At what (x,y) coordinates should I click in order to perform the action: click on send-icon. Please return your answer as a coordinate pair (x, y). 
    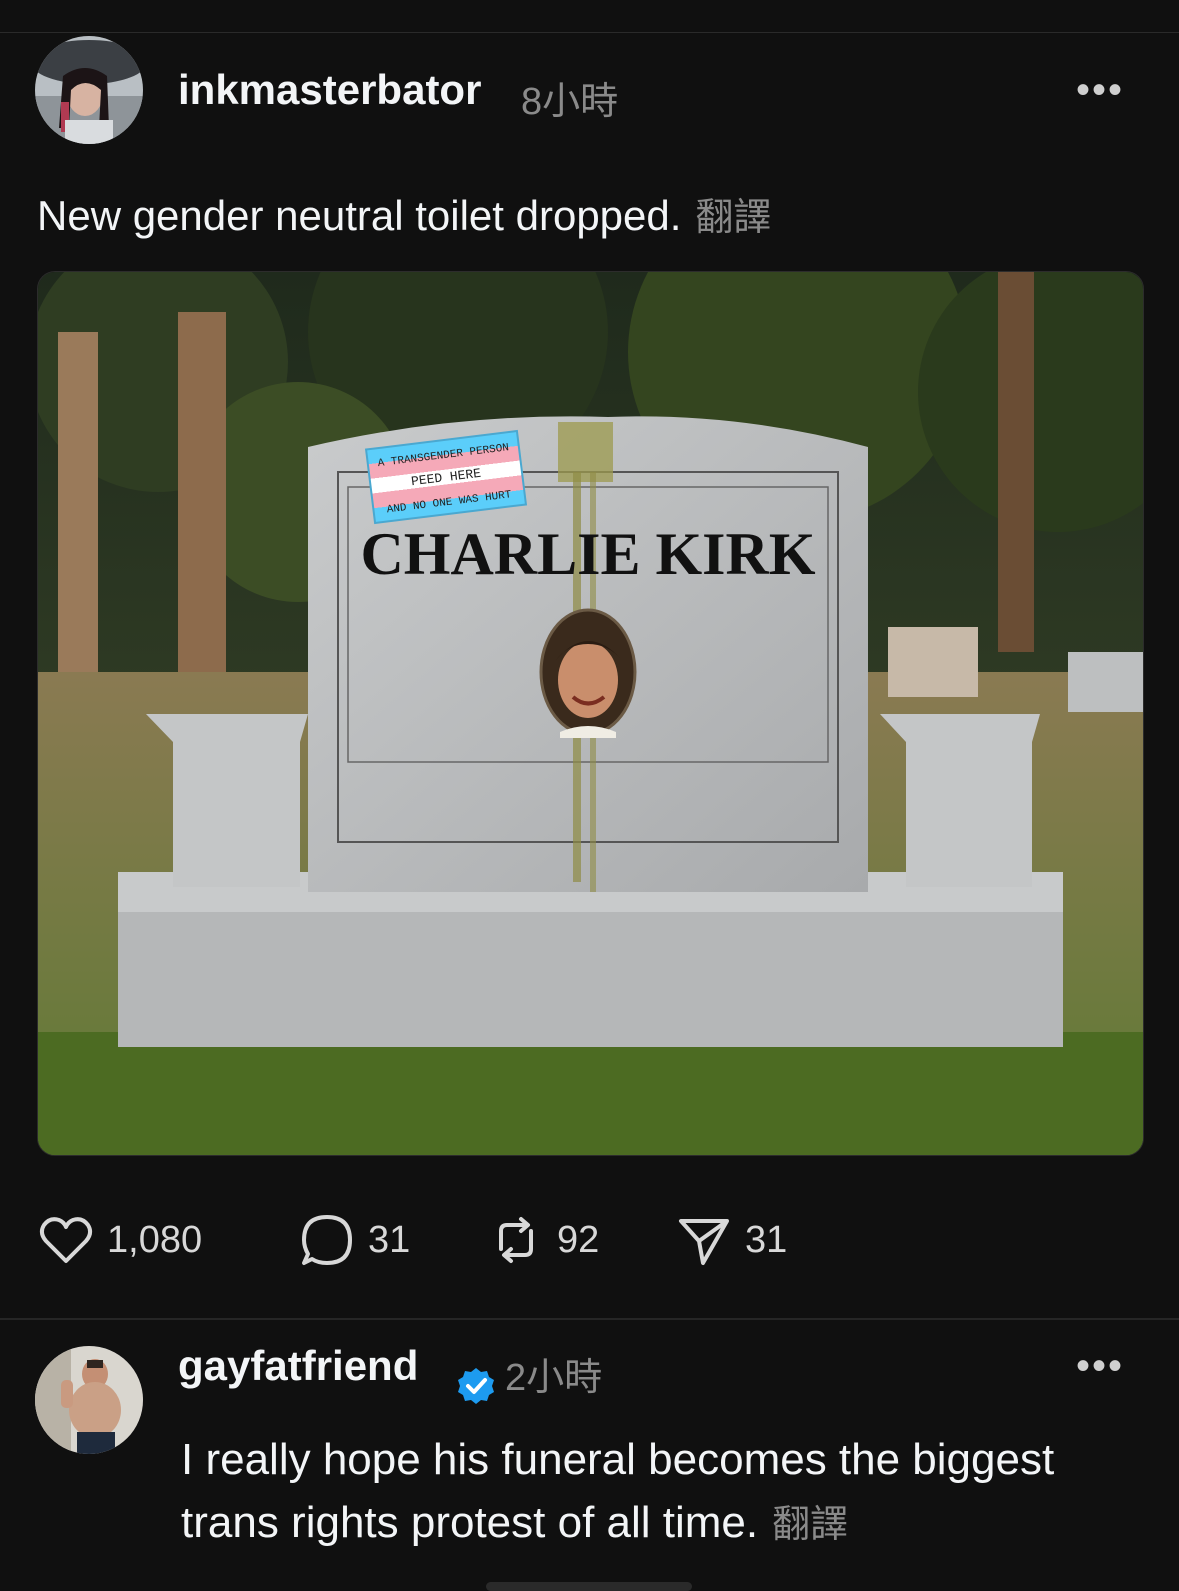
    Looking at the image, I should click on (704, 1242).